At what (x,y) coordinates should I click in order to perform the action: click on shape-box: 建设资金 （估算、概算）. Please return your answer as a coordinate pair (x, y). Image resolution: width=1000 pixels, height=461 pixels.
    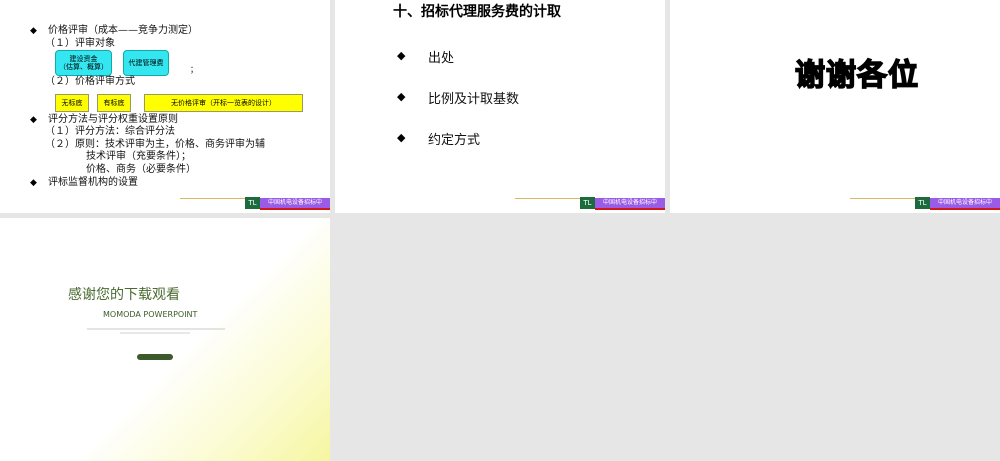
    Looking at the image, I should click on (83, 63).